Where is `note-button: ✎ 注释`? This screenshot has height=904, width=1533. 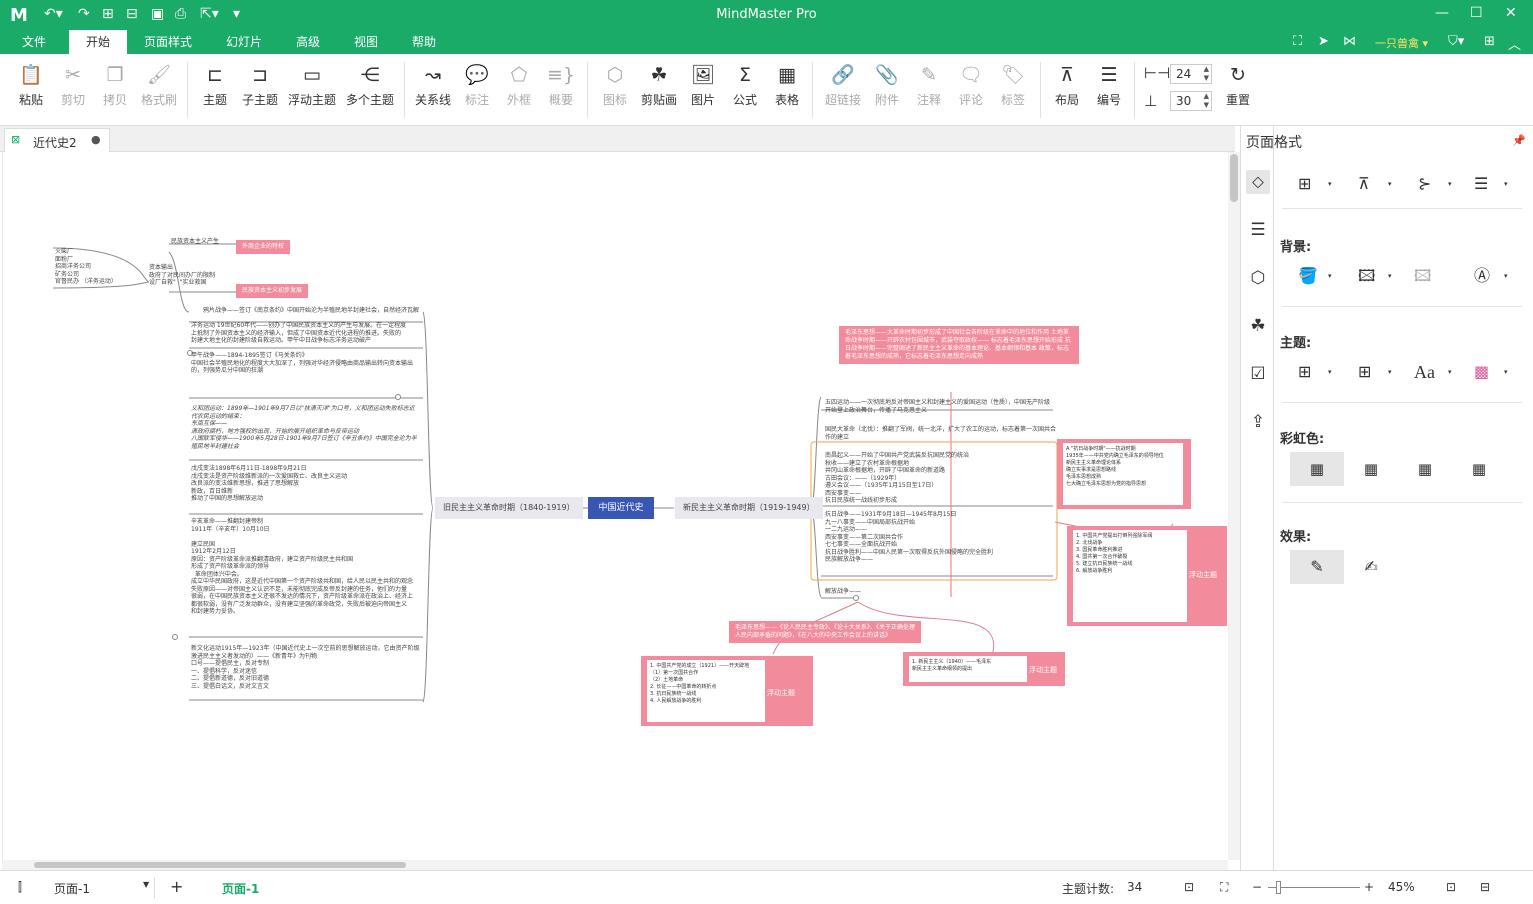 note-button: ✎ 注释 is located at coordinates (929, 85).